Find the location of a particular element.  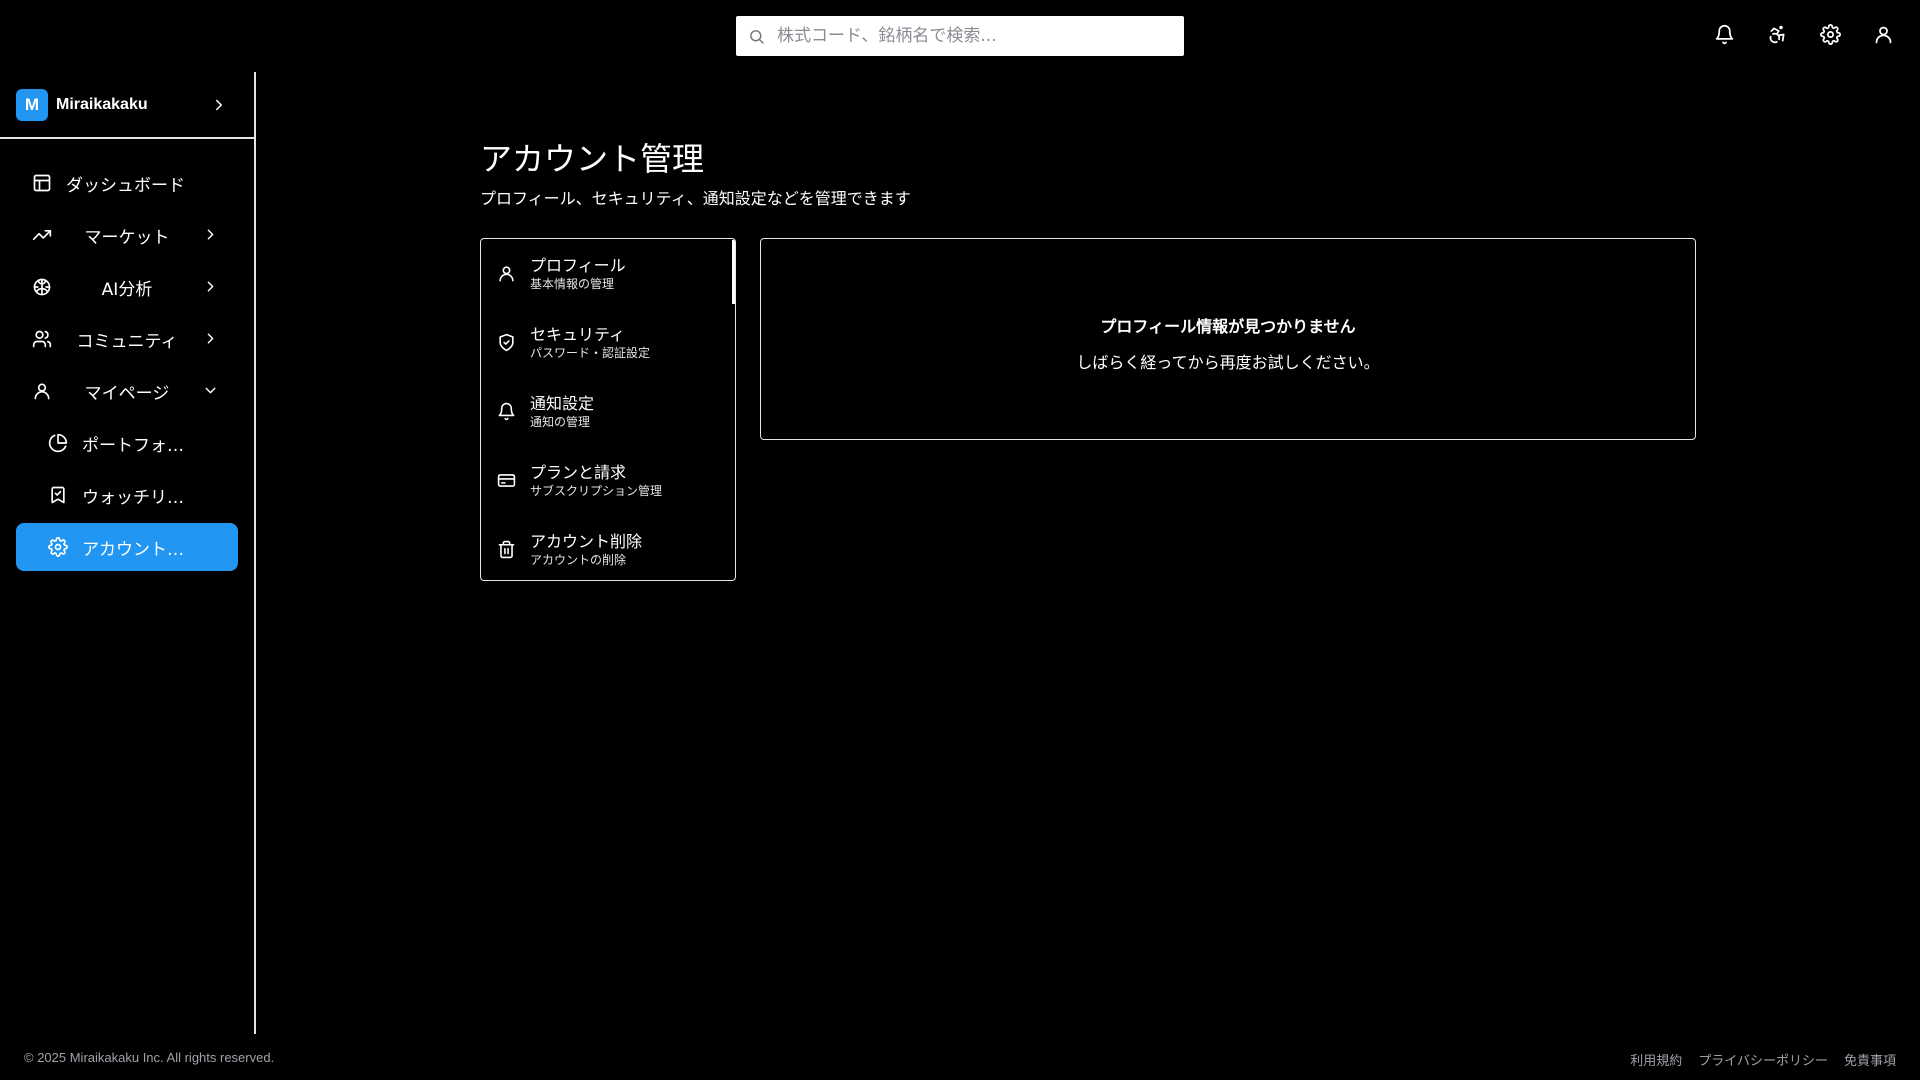

footer-links: 利用規約 プライバシーポリシー 免責事項 is located at coordinates (1763, 1059).